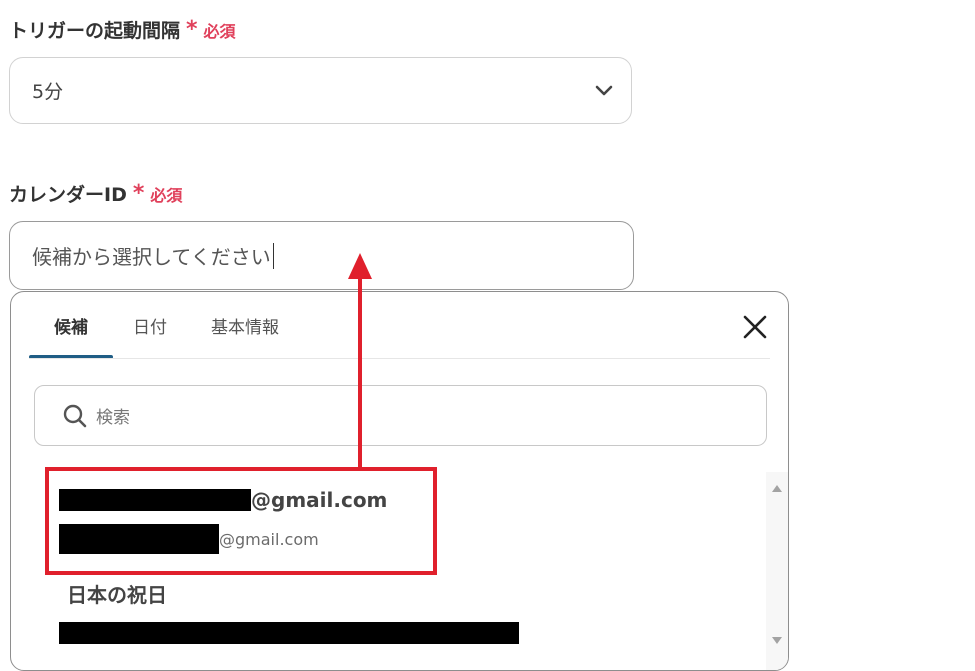 This screenshot has height=671, width=975. What do you see at coordinates (321, 255) in the screenshot?
I see `calendar-id-input: 候補から選択してください` at bounding box center [321, 255].